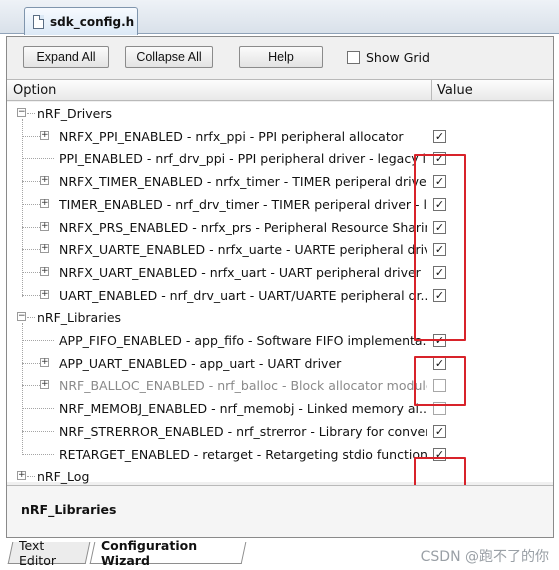  What do you see at coordinates (279, 17) in the screenshot?
I see `file-tab-strip: sdk_config.h` at bounding box center [279, 17].